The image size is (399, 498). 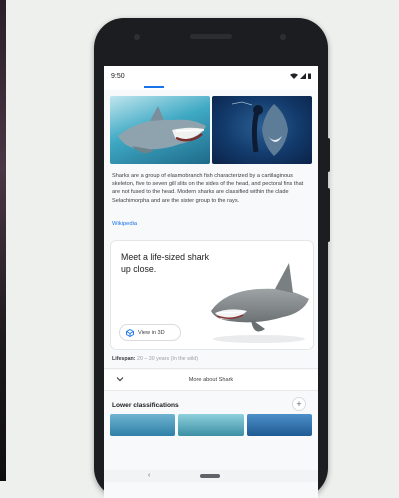 What do you see at coordinates (211, 130) in the screenshot?
I see `image-carousel` at bounding box center [211, 130].